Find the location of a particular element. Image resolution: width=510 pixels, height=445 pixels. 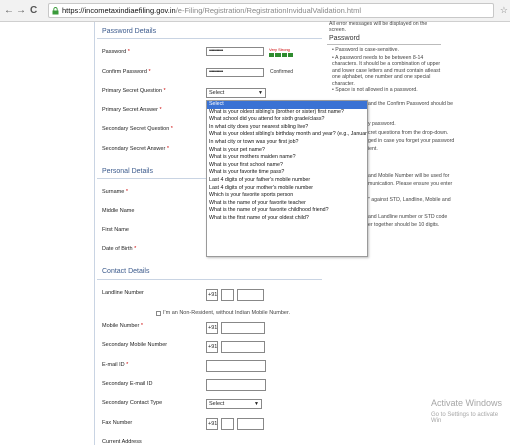

forward-icon: → is located at coordinates (21, 11).